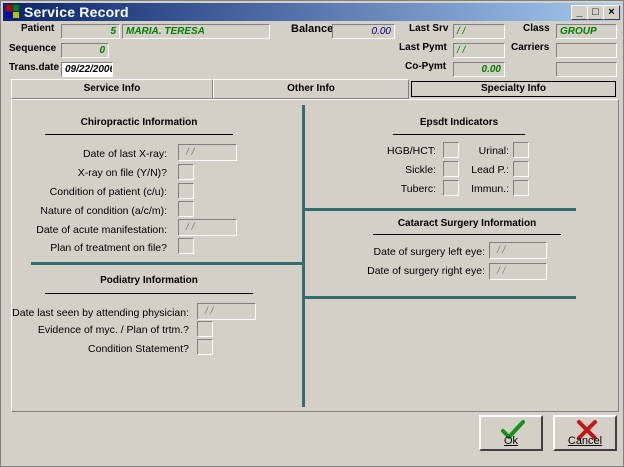 This screenshot has height=467, width=624. What do you see at coordinates (418, 189) in the screenshot?
I see `tuberc-label: Tuberc:` at bounding box center [418, 189].